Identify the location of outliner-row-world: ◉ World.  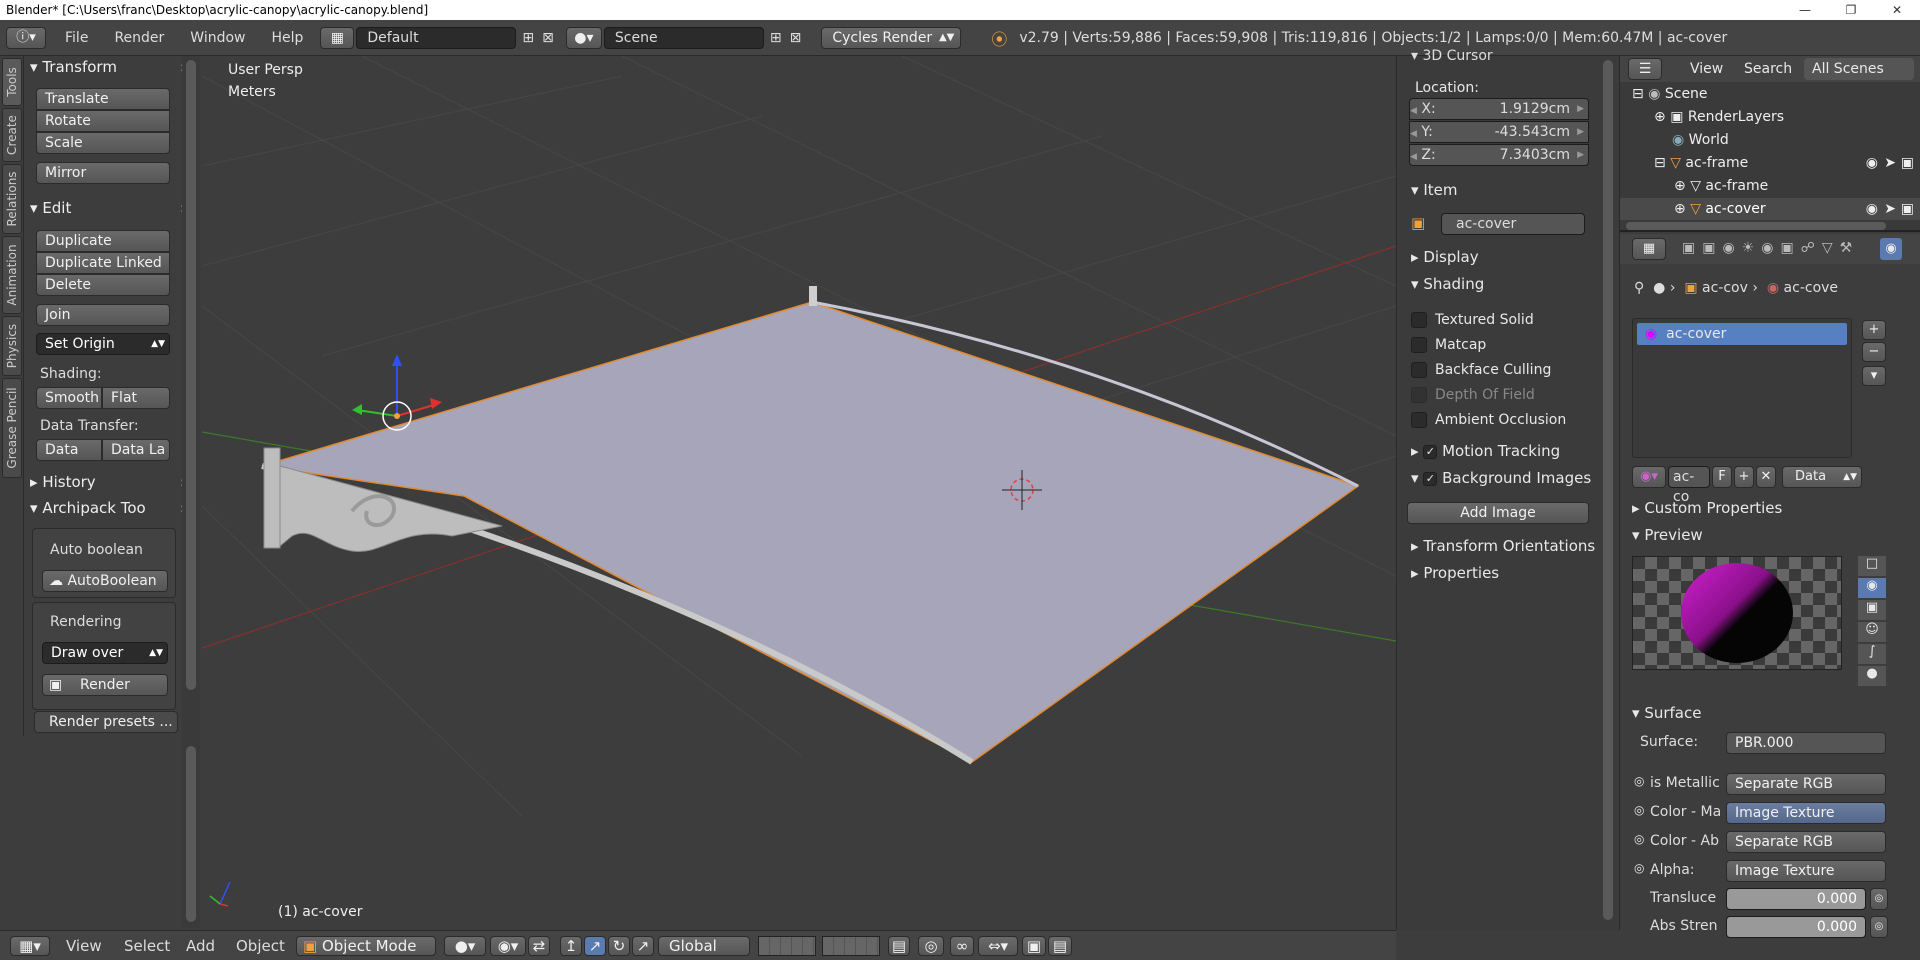
(1770, 140).